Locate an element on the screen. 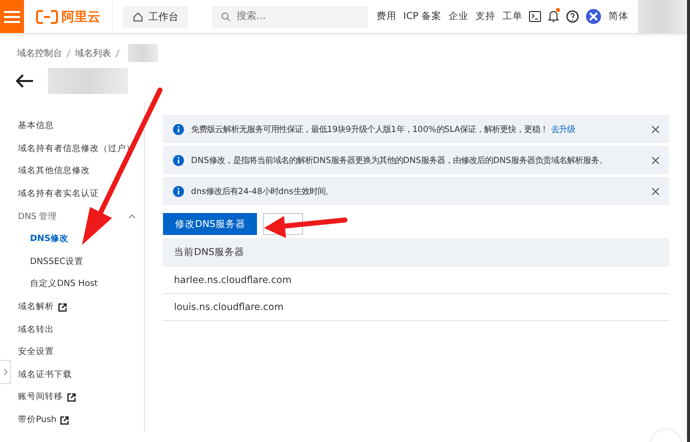 Image resolution: width=690 pixels, height=442 pixels. notice-text: 免费版云解析无服务可用性保证，最低19块9升级个人版1年，100%的SLA保证，解析更快，更稳！ 去升级 is located at coordinates (383, 129).